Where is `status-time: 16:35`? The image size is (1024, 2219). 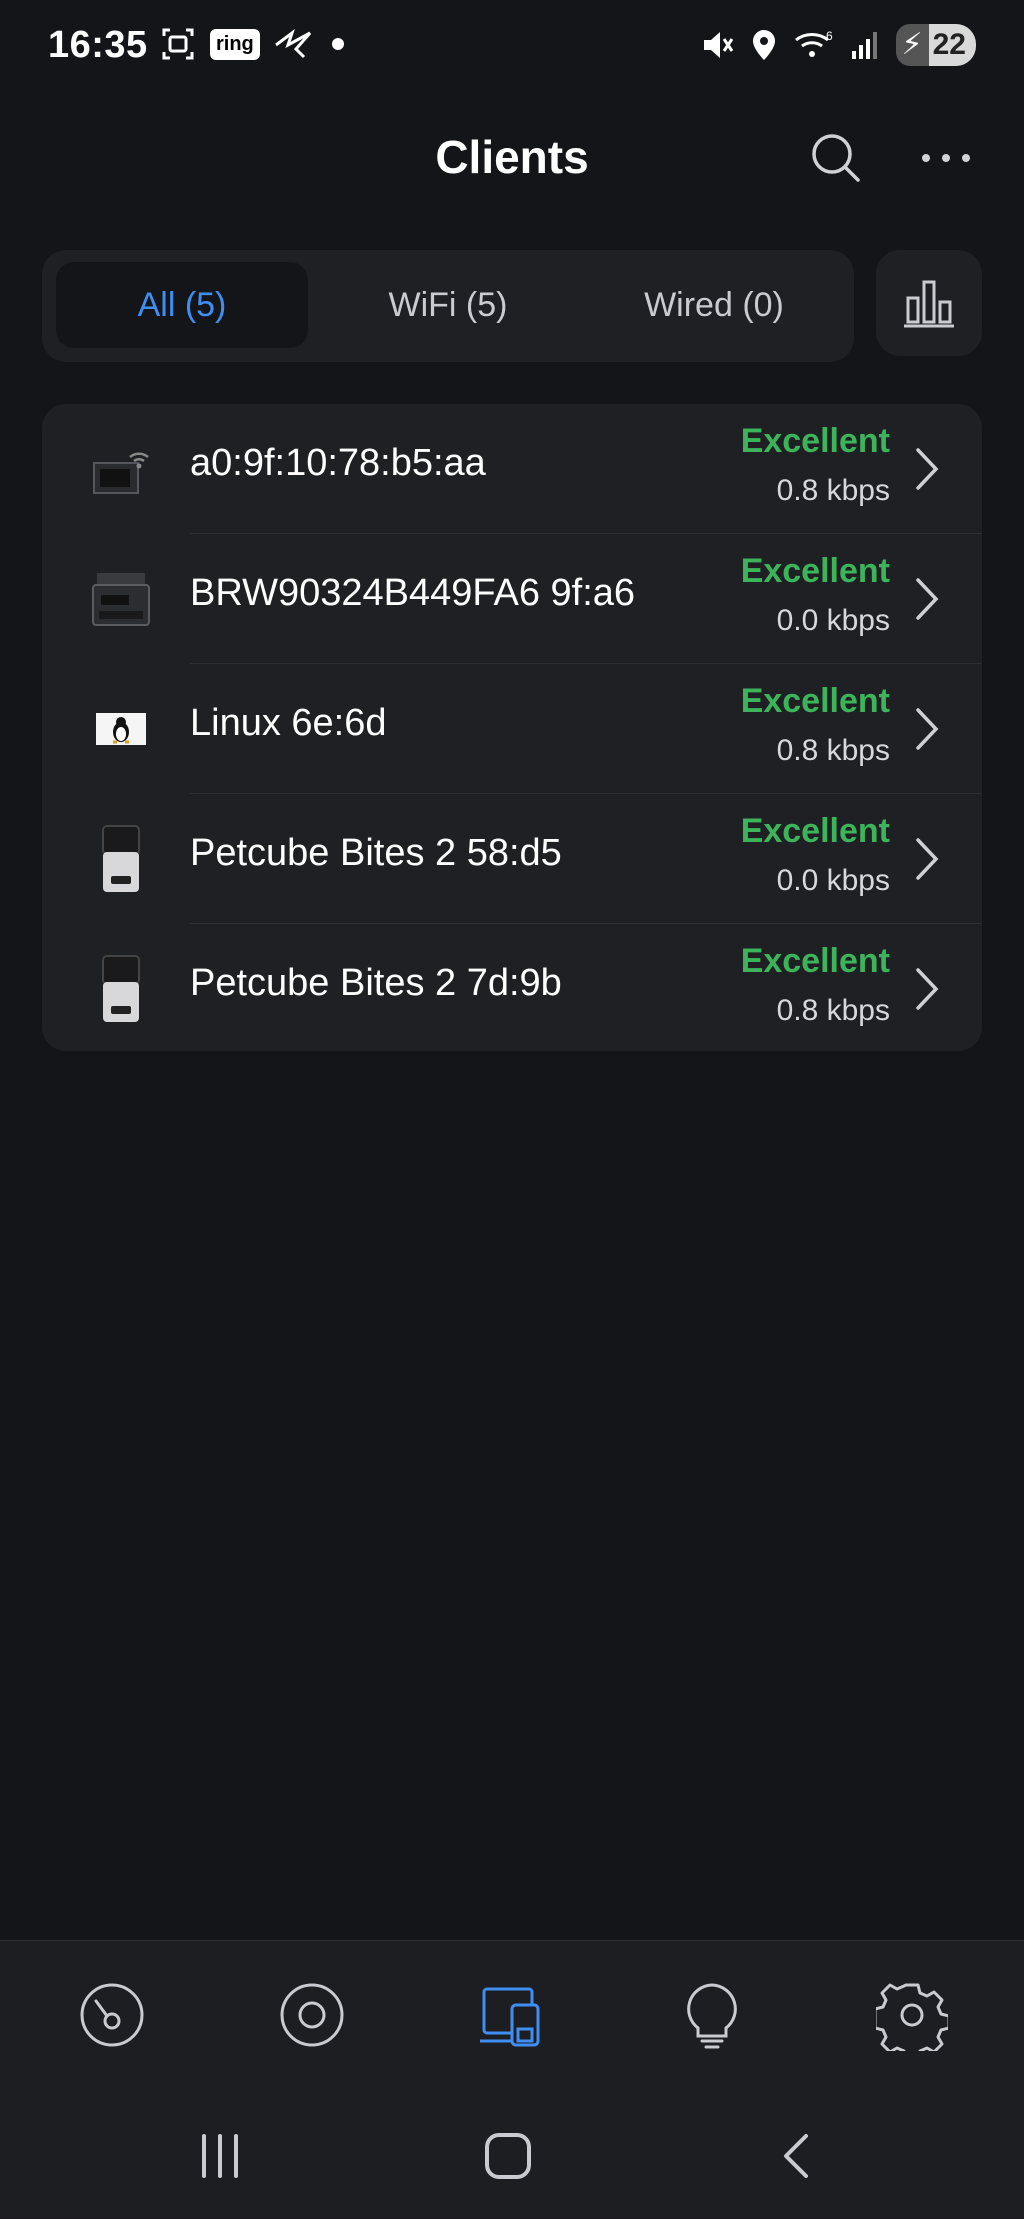 status-time: 16:35 is located at coordinates (98, 45).